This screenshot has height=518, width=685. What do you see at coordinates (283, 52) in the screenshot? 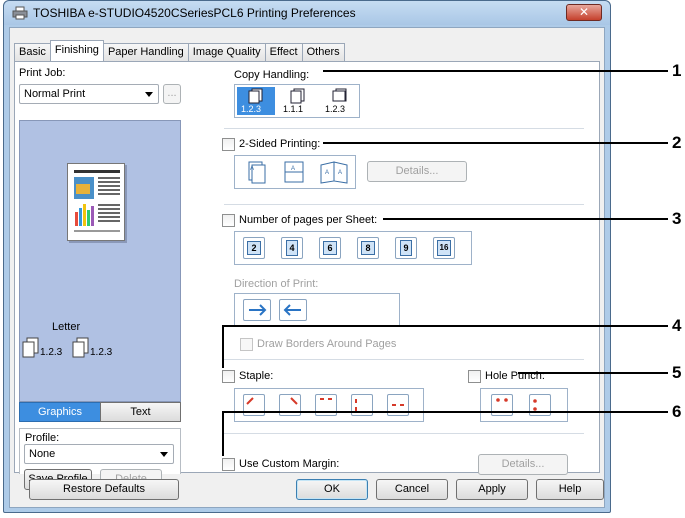
I see `tab-effect: Effect` at bounding box center [283, 52].